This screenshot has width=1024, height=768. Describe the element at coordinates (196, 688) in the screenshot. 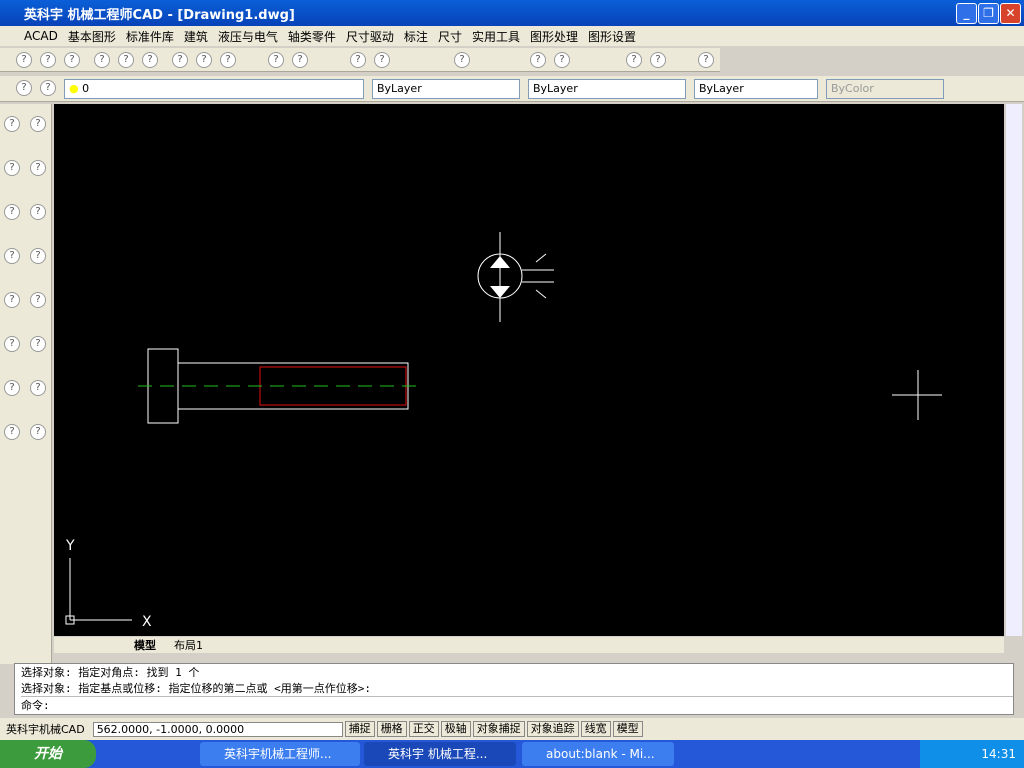

I see `command-history-line: 选择对象: 指定基点或位移: 指定位移的第二点或 <用第一点作位移>:` at that location.